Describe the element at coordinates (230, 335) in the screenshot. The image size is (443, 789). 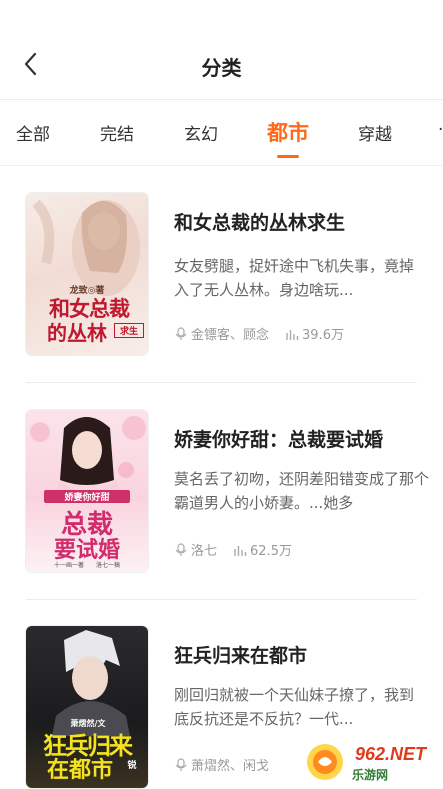
I see `book-authors: 金镖客、顾念` at that location.